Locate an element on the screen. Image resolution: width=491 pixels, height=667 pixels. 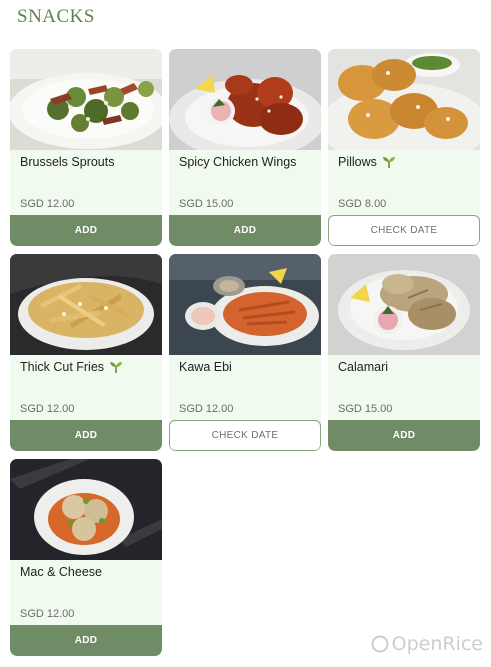
item-name: Kawa Ebi is located at coordinates (205, 367).